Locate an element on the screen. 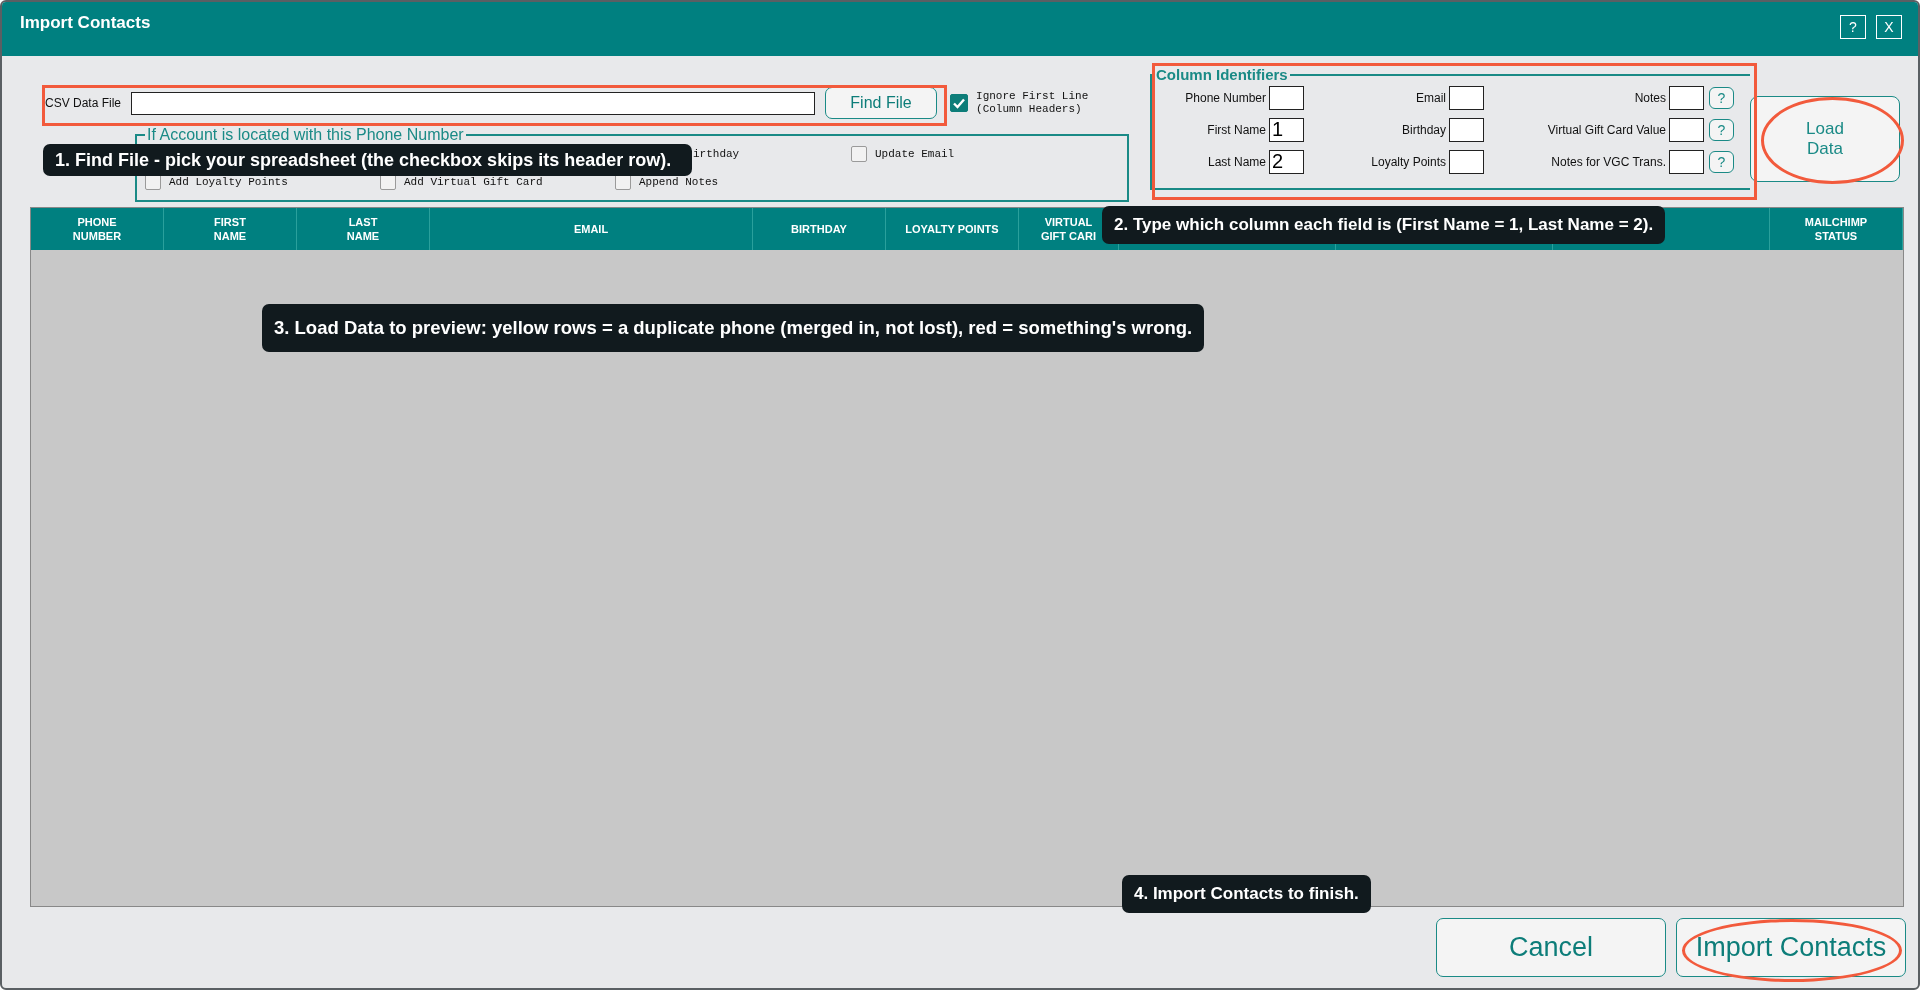 The height and width of the screenshot is (990, 1920). callout: 1. Find File - pick your spreadsheet (the checkbox skips its header row). is located at coordinates (367, 160).